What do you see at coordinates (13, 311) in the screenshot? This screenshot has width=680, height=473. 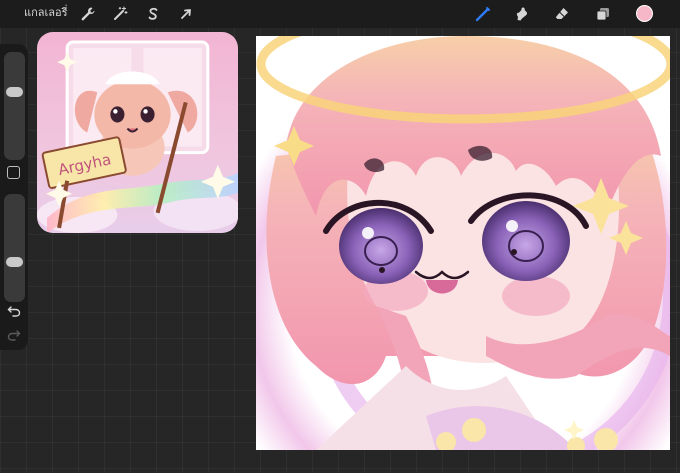 I see `undo-icon` at bounding box center [13, 311].